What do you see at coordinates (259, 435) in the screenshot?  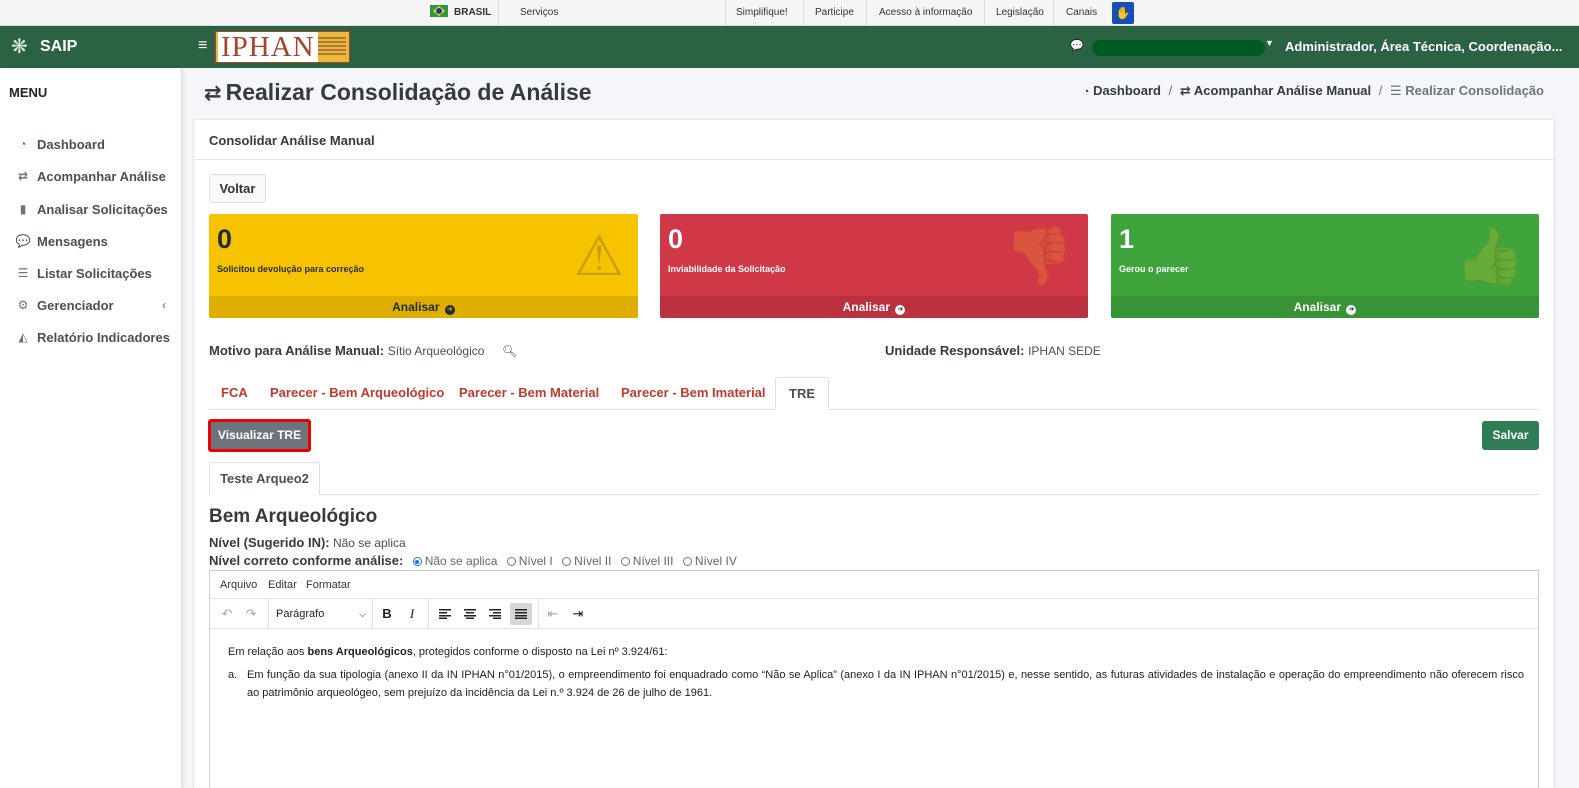 I see `visualizar-tre-button: Visualizar TRE` at bounding box center [259, 435].